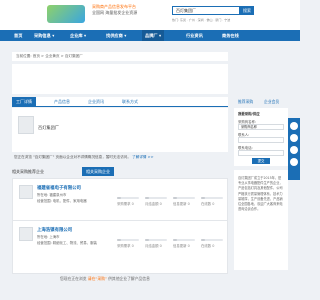  Describe the element at coordinates (54, 230) in the screenshot. I see `company-name: 上海浩镇有限公司` at that location.